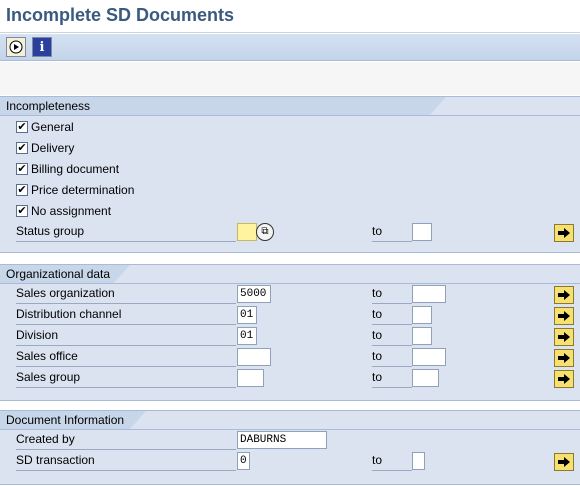 The width and height of the screenshot is (580, 486). What do you see at coordinates (126, 233) in the screenshot?
I see `status-group-label: Status group` at bounding box center [126, 233].